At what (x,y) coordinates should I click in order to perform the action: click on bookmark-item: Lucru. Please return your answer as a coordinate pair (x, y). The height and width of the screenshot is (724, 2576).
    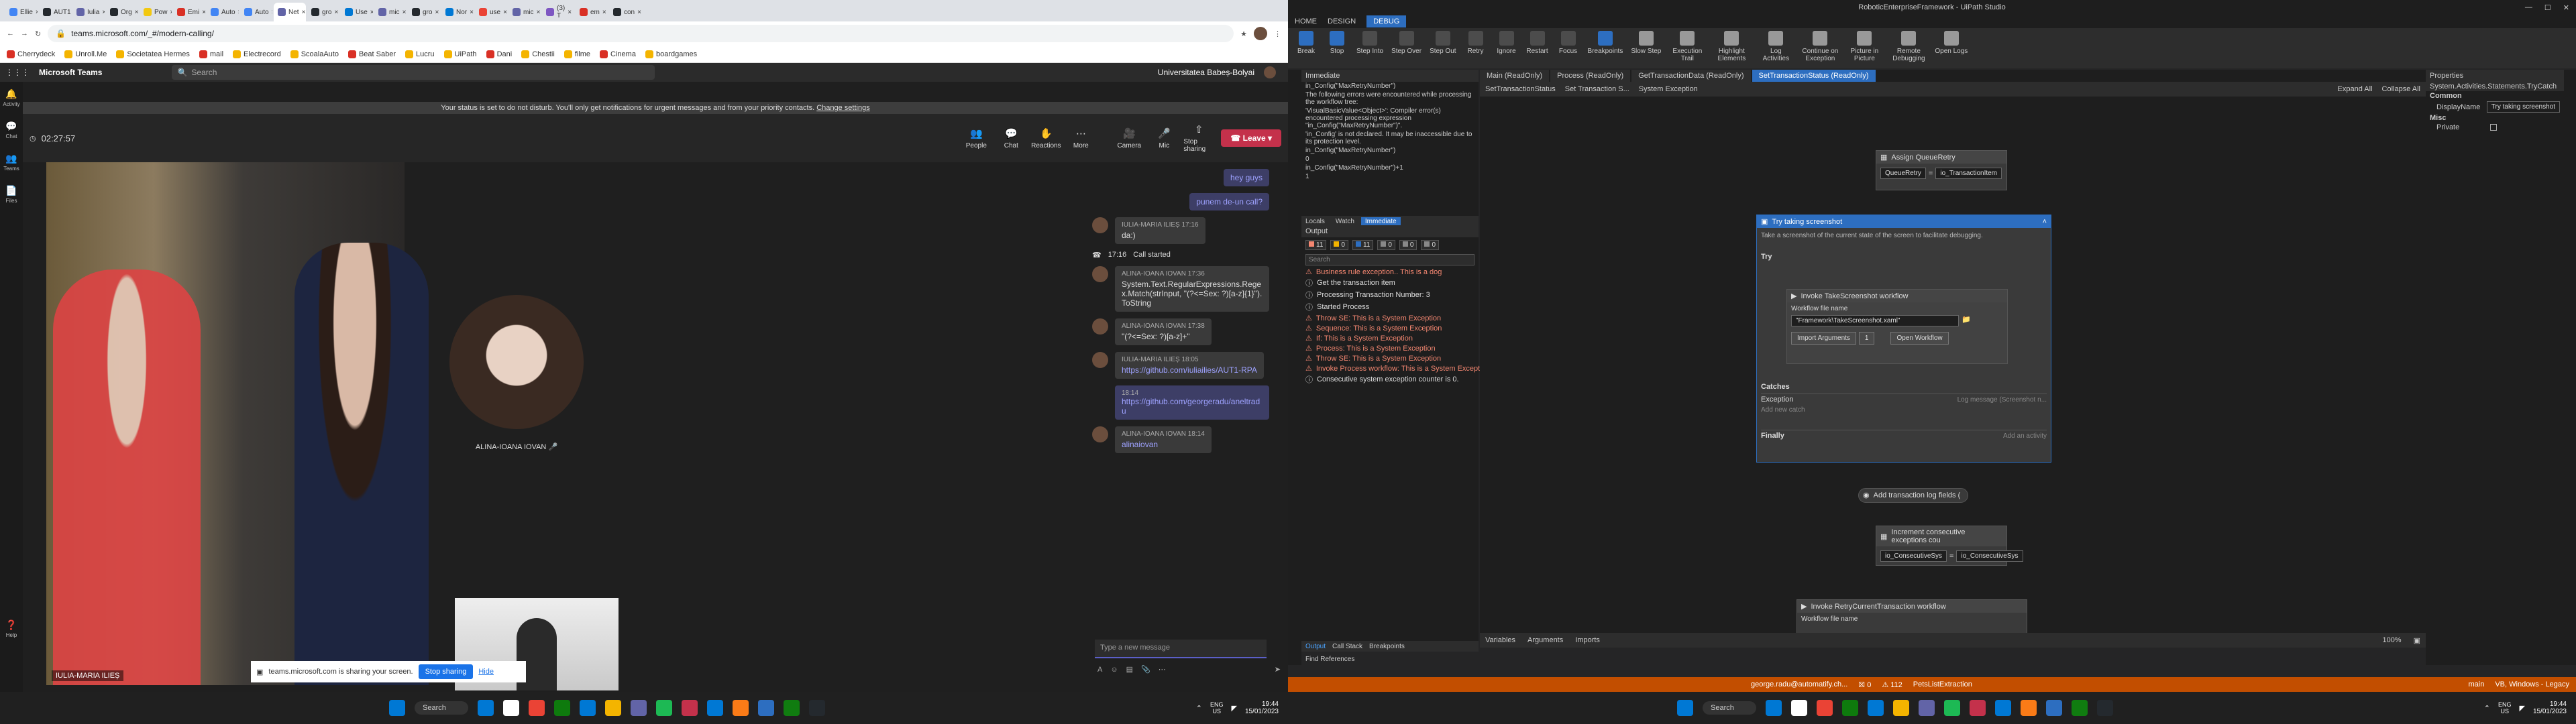
    Looking at the image, I should click on (420, 54).